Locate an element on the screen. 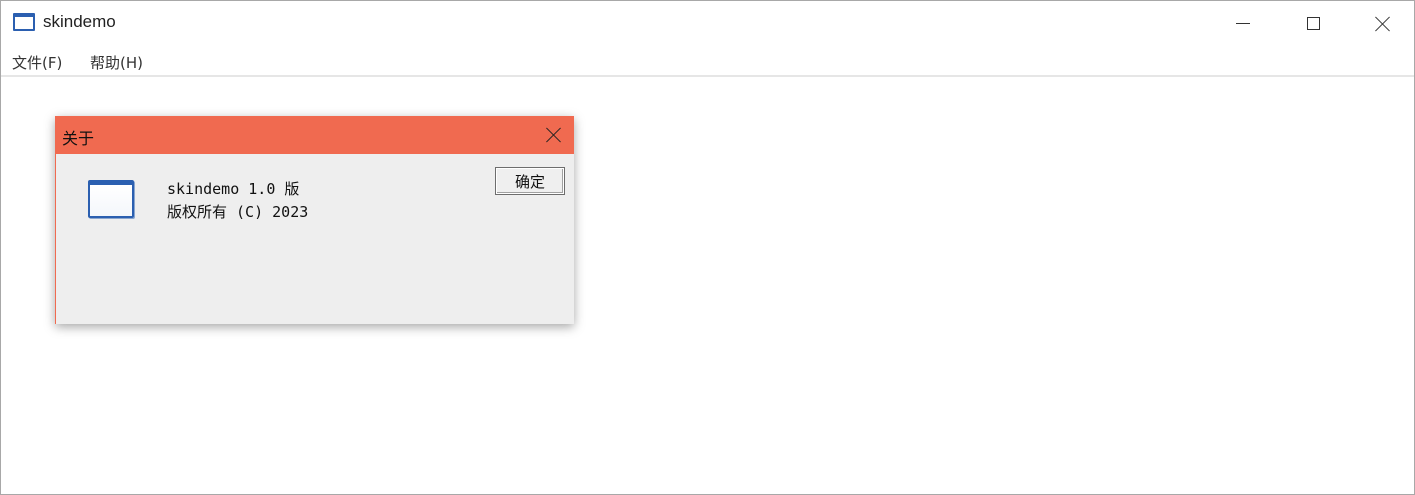  minimize-icon is located at coordinates (1243, 23).